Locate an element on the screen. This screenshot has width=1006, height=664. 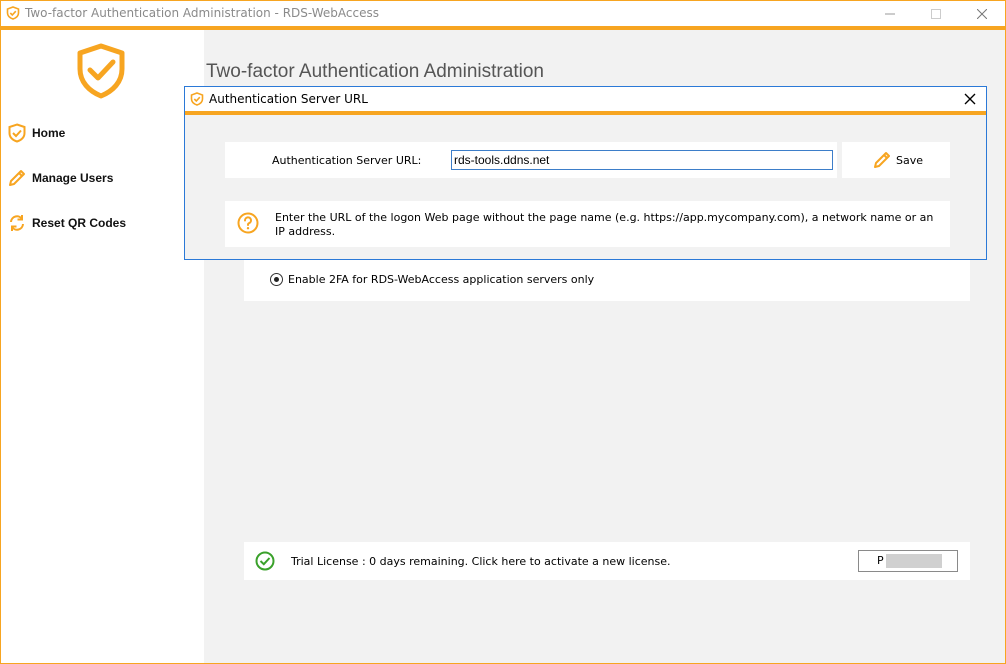
sidebar-item-label: Reset QR Codes is located at coordinates (79, 223).